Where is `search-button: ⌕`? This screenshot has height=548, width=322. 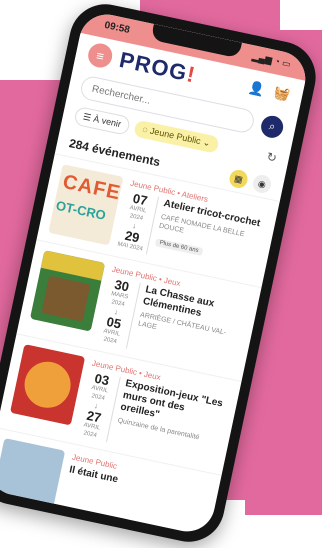
search-button: ⌕ is located at coordinates (272, 126).